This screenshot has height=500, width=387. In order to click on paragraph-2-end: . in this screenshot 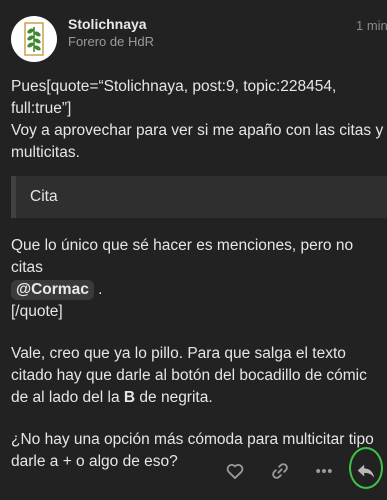, I will do `click(98, 289)`.